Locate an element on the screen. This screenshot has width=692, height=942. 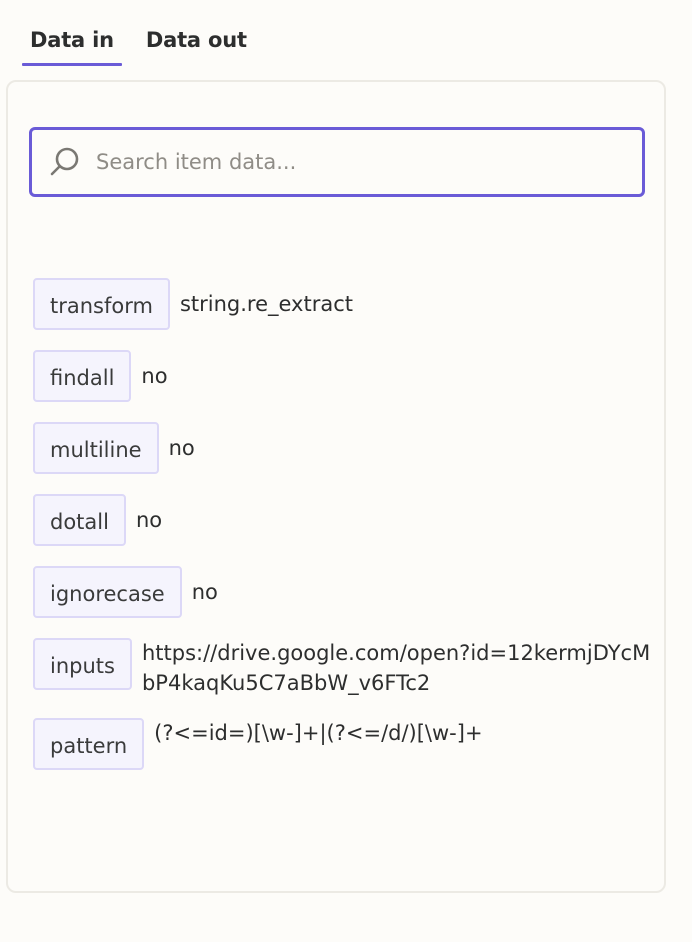
field-key-inputs: inputs is located at coordinates (82, 664).